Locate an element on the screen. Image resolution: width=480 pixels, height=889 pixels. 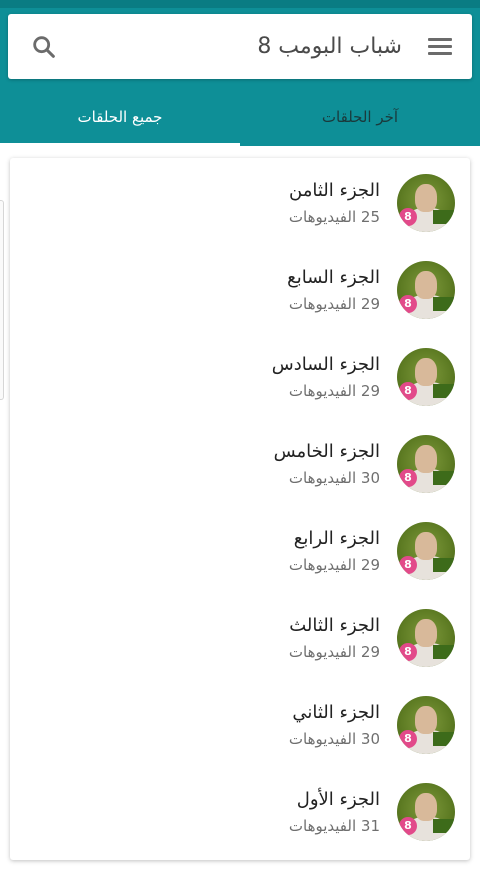
list-item-title: الجزء الرابع is located at coordinates (336, 538).